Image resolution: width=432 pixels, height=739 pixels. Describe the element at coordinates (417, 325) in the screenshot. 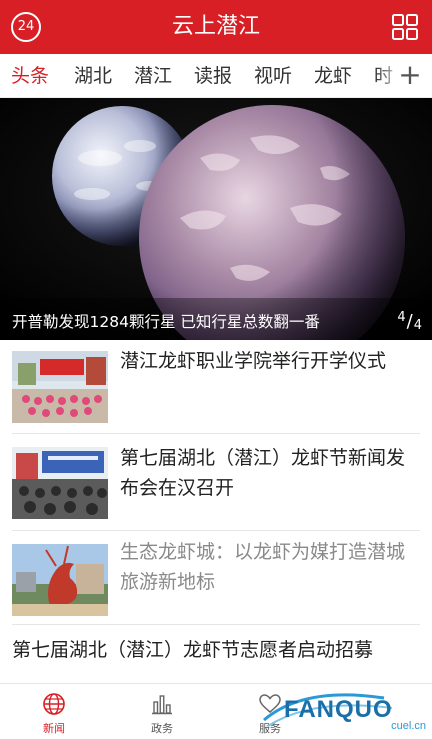

I see `pager-total: 4` at that location.